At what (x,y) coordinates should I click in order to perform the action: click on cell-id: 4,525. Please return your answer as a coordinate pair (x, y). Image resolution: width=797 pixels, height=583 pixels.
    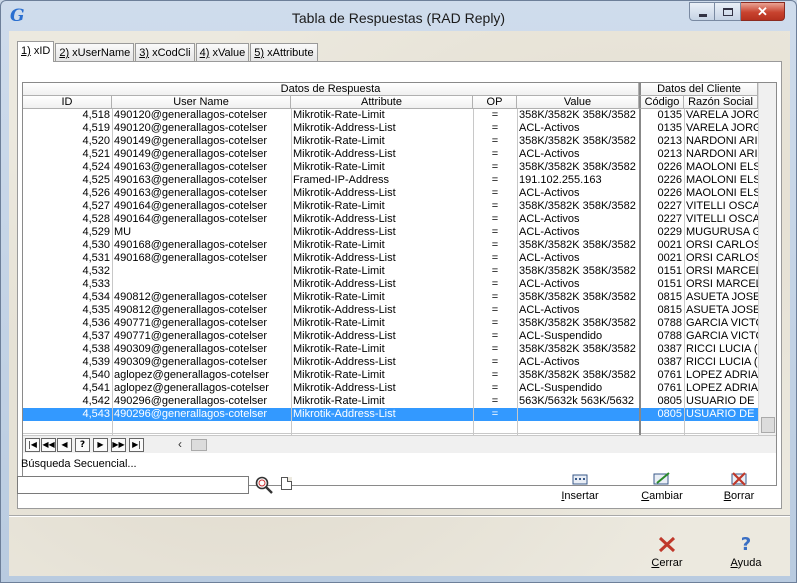
    Looking at the image, I should click on (67, 180).